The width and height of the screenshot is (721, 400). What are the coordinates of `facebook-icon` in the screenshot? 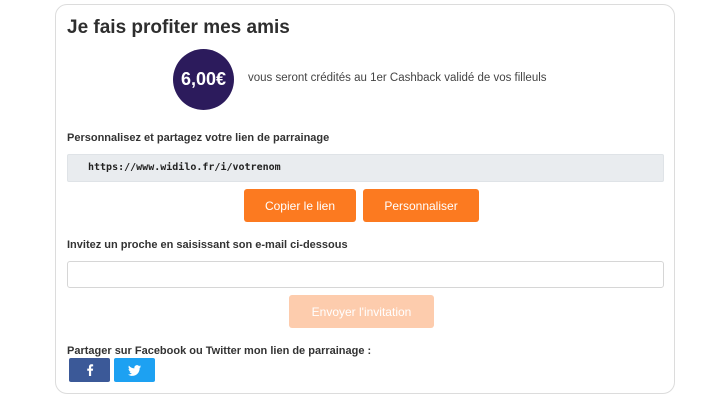 It's located at (89, 370).